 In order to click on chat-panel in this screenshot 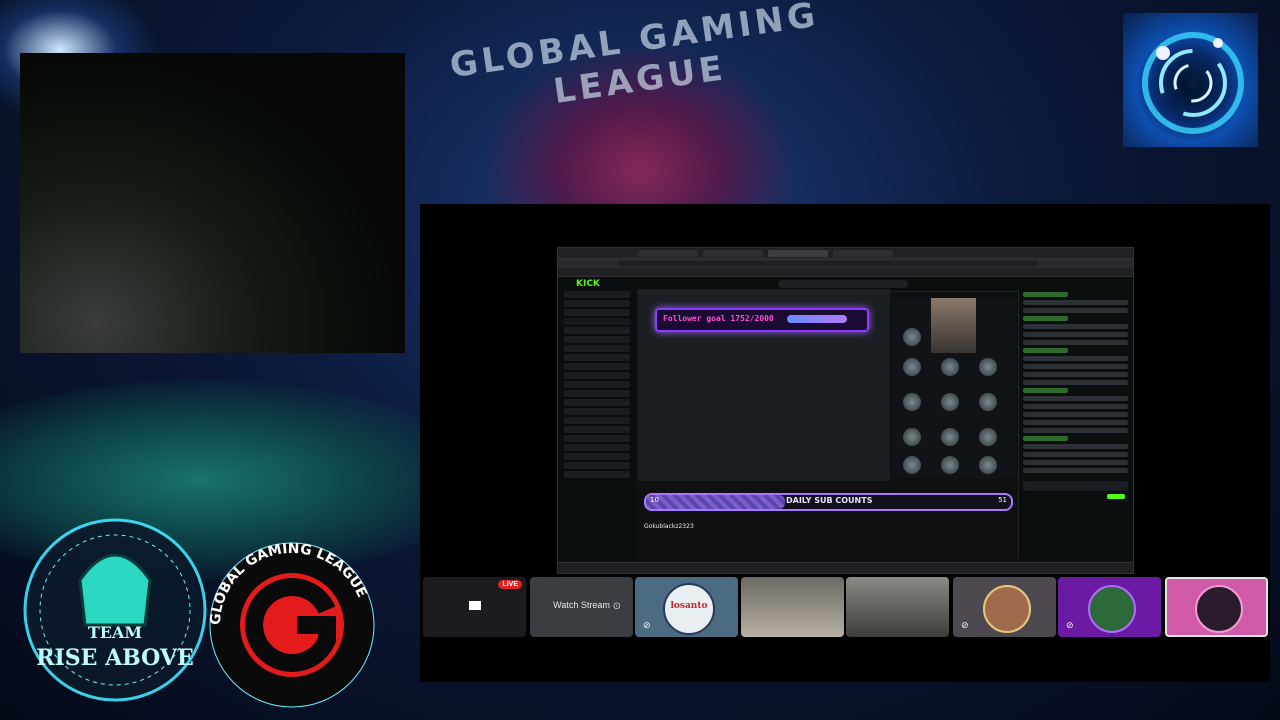, I will do `click(1075, 424)`.